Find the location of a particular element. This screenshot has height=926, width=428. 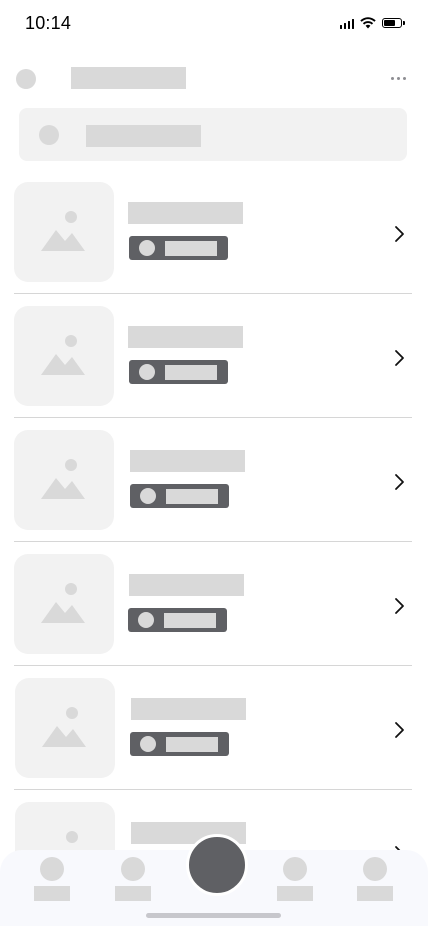

status-time: 10:14 is located at coordinates (48, 23).